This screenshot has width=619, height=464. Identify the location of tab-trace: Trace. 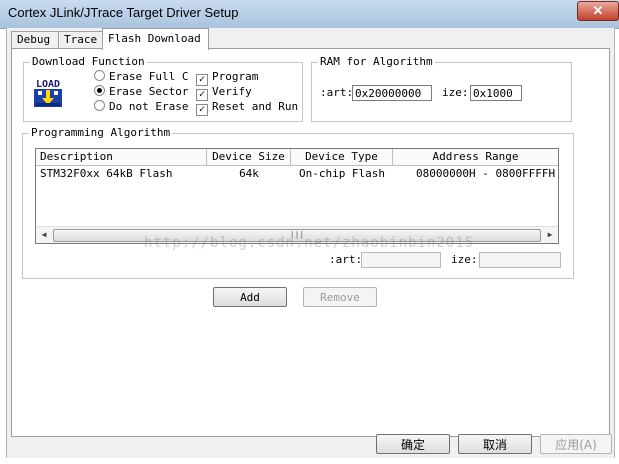
(82, 40).